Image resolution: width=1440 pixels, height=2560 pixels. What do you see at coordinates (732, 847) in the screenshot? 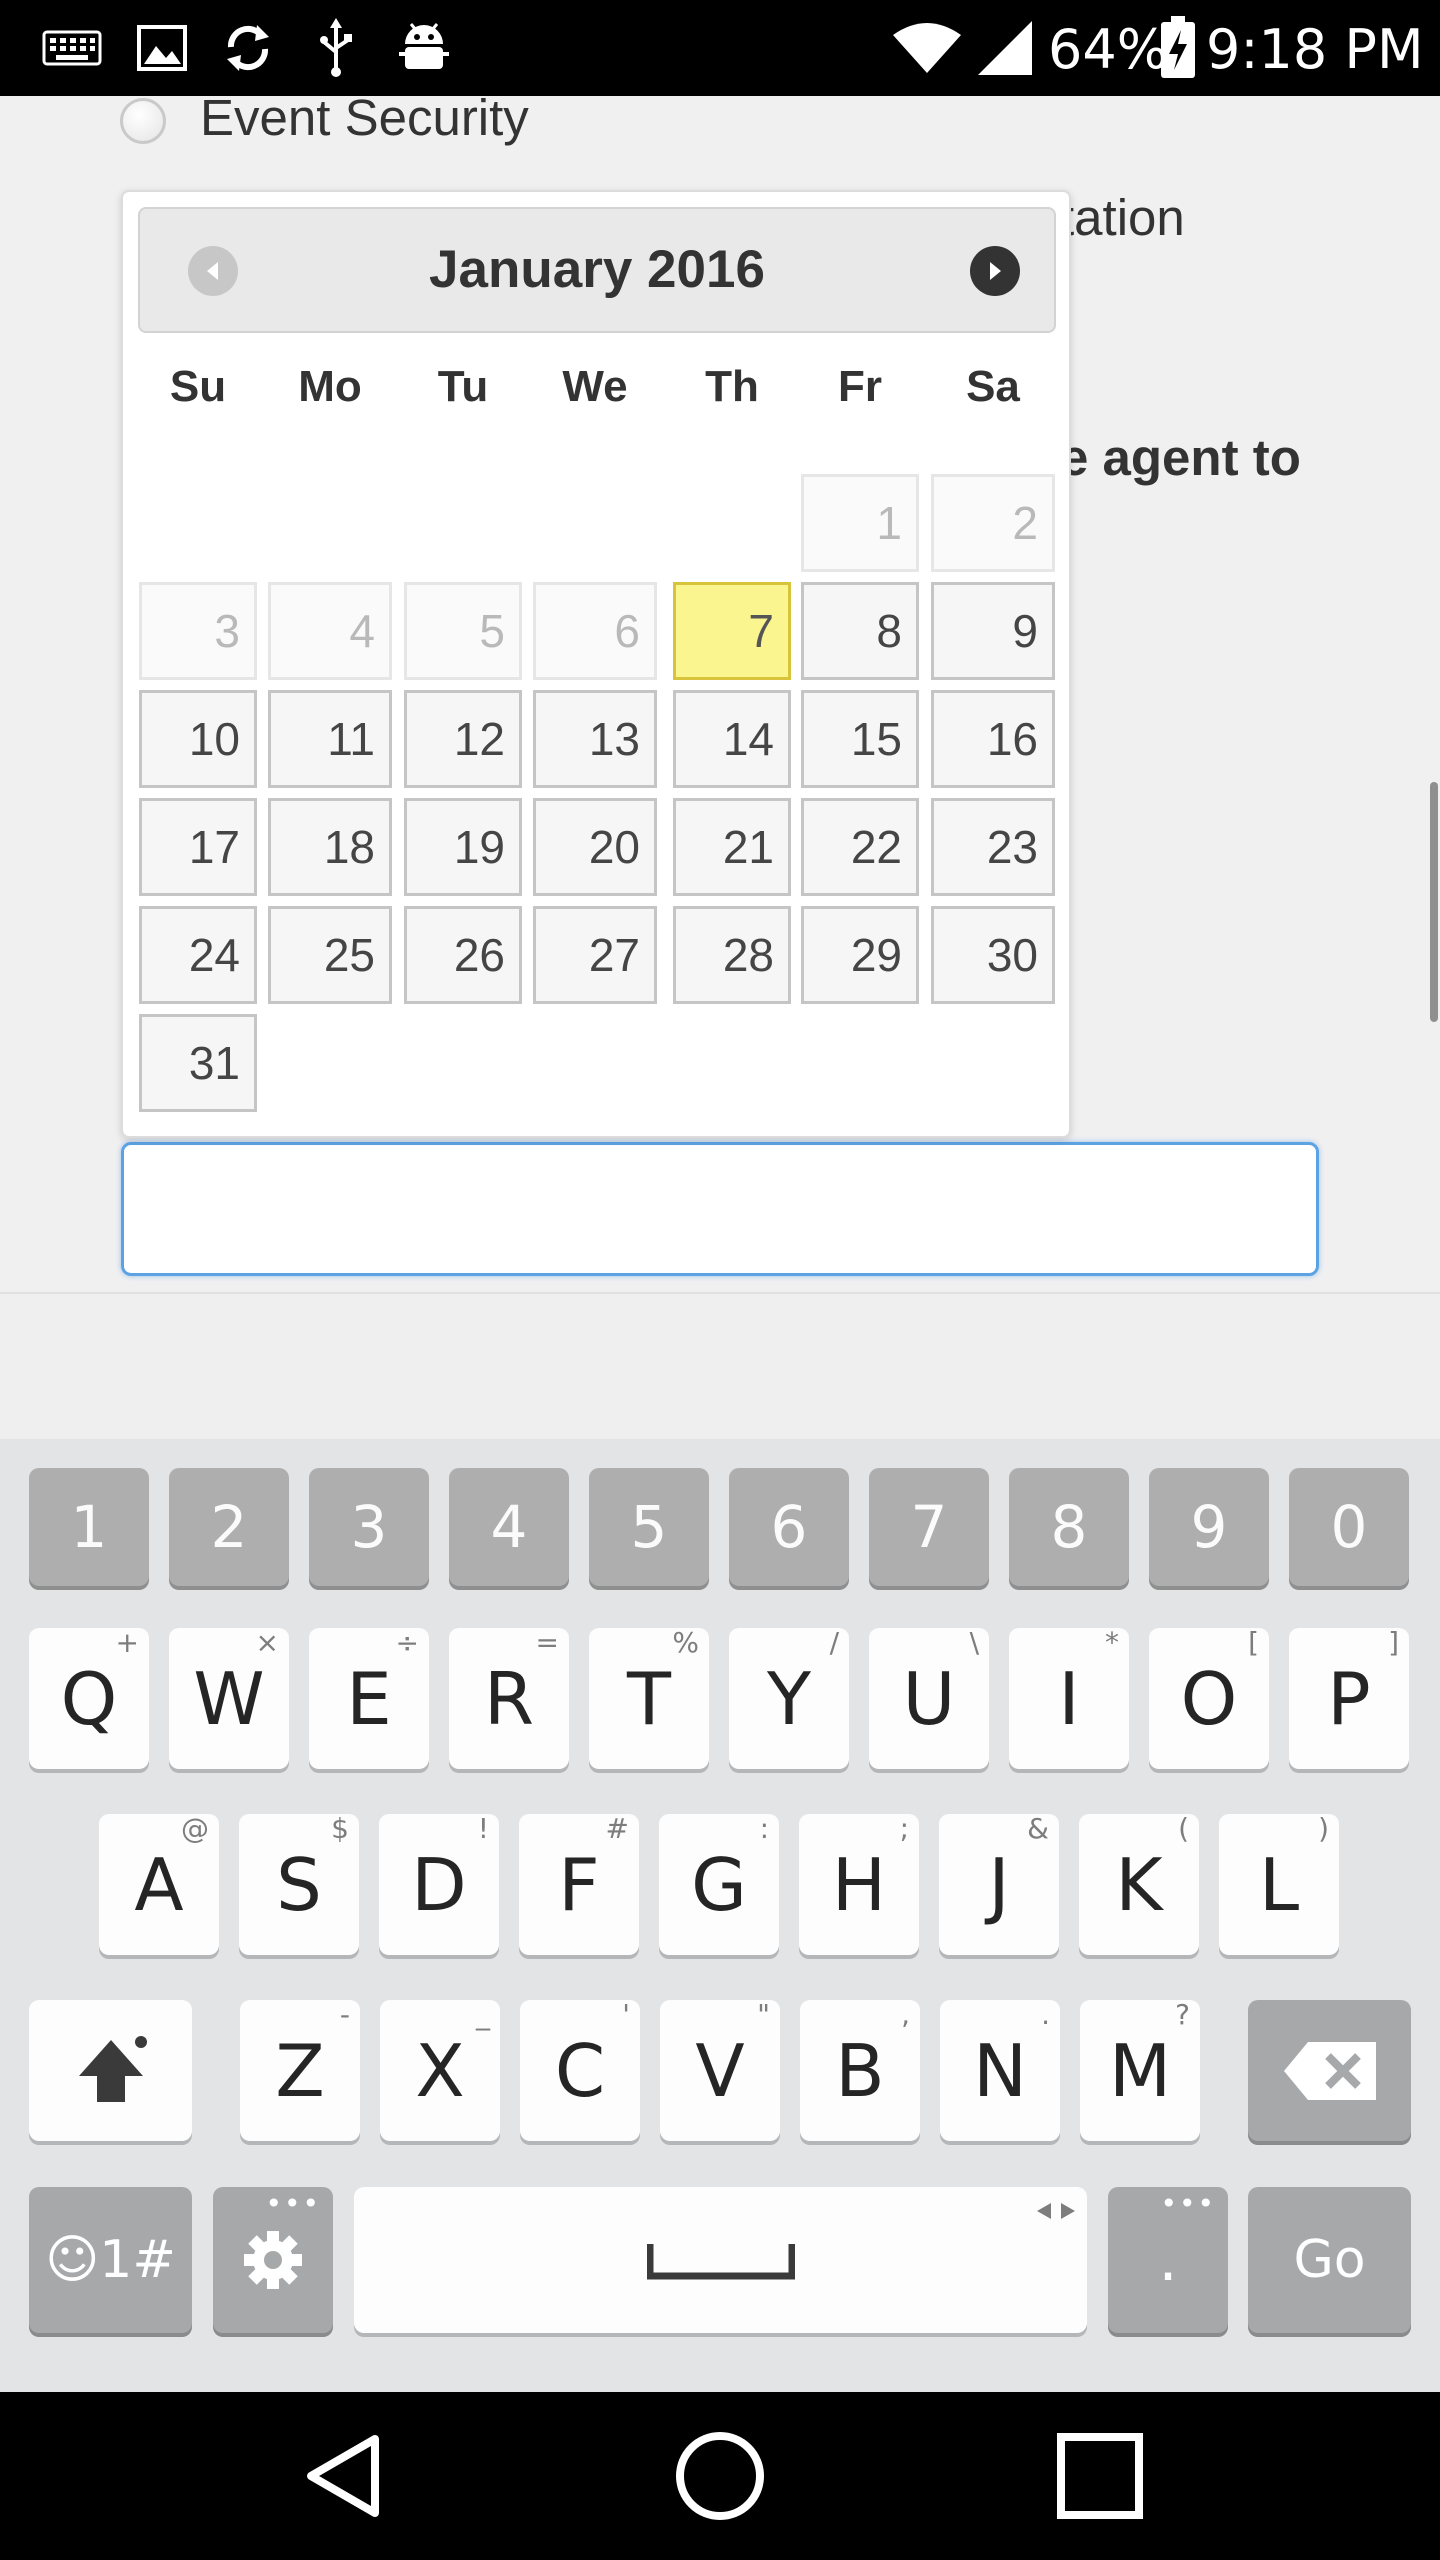
I see `day-cell: 21` at bounding box center [732, 847].